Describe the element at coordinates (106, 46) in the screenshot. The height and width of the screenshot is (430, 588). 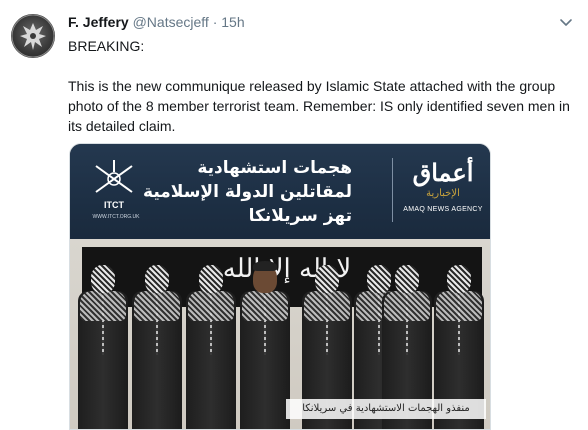
I see `tweet-paragraph: BREAKING:` at that location.